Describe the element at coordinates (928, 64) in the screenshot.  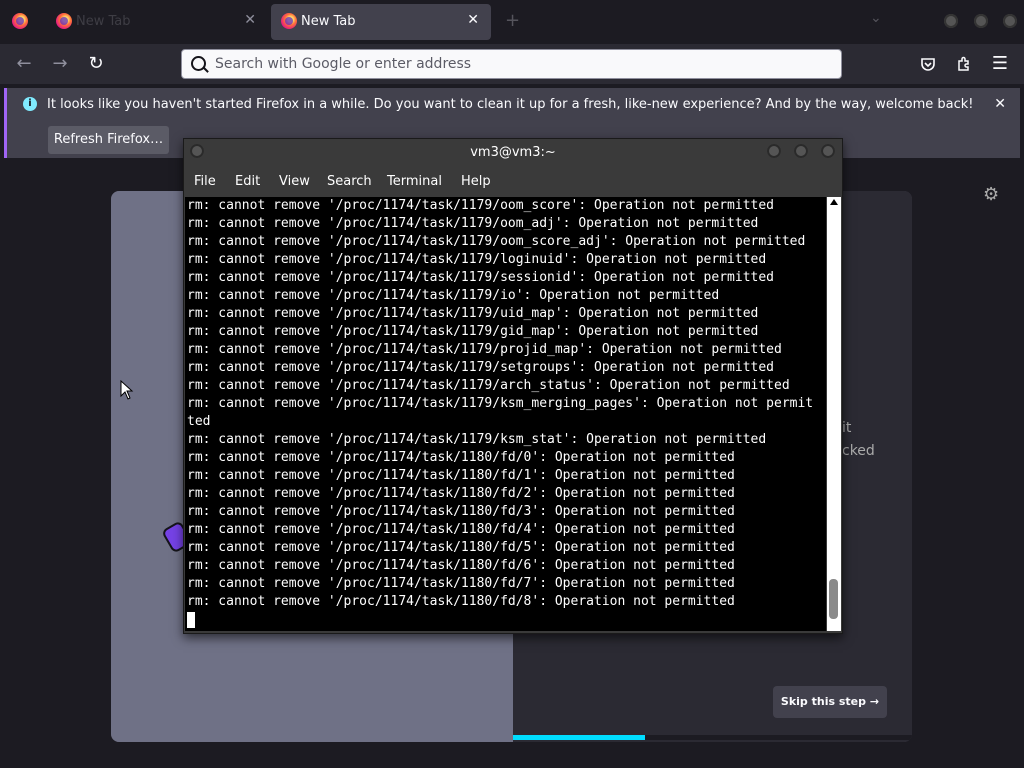
I see `pocket-icon` at that location.